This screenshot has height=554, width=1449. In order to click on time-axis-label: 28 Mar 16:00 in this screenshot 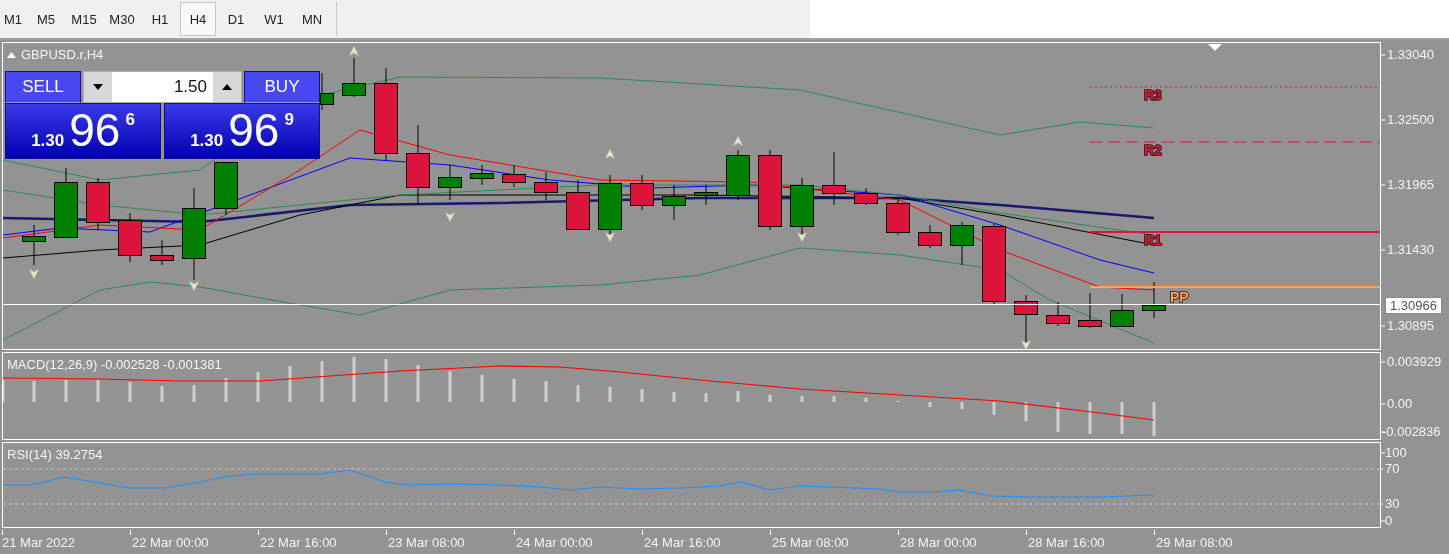, I will do `click(1066, 542)`.